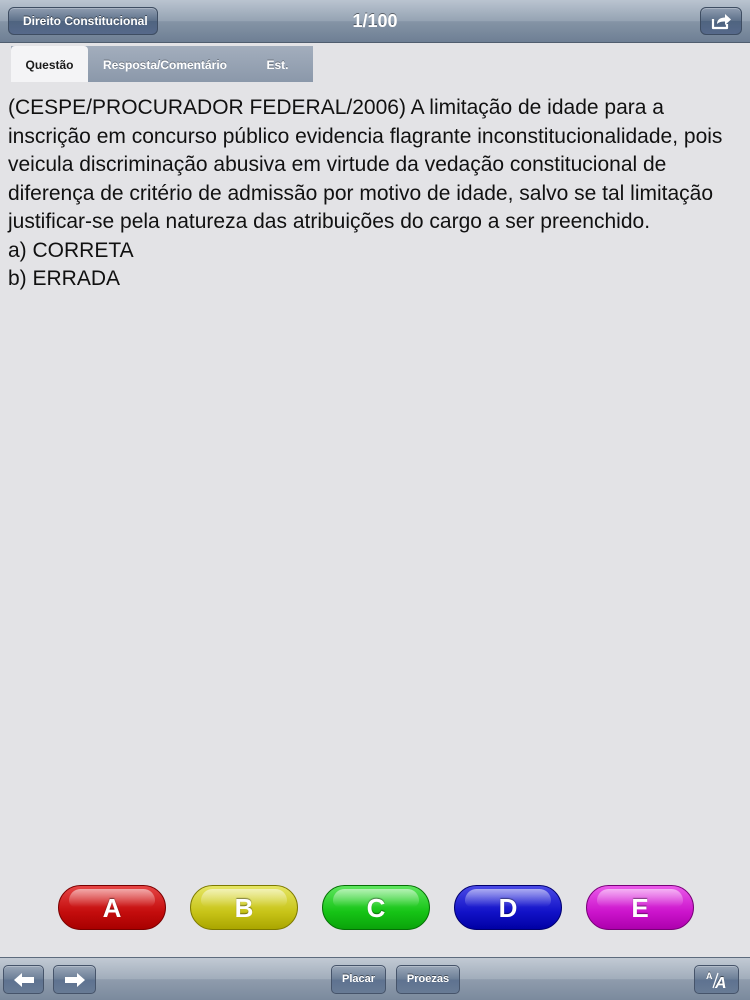 The width and height of the screenshot is (750, 1000). I want to click on navigation-bar: Direito Constitucional 1/100, so click(375, 21).